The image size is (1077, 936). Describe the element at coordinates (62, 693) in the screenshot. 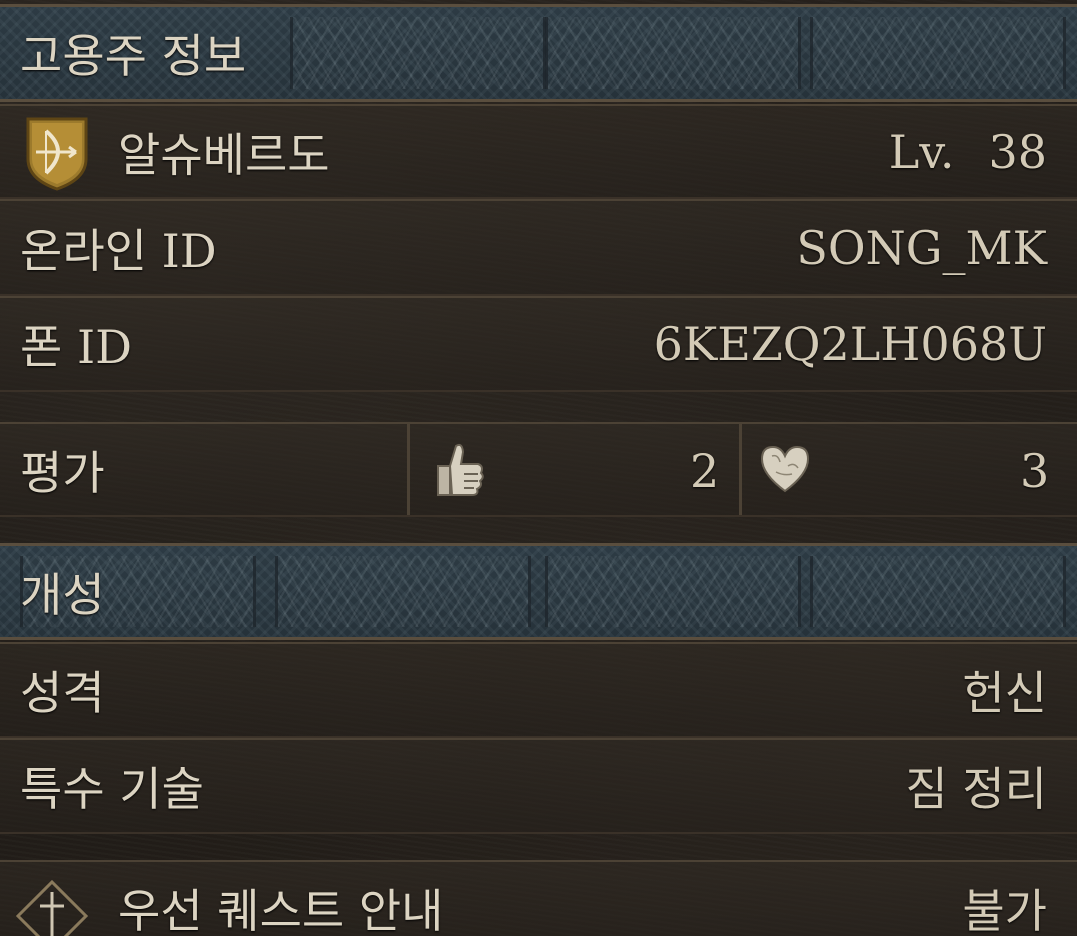

I see `personality-label: 성격` at that location.